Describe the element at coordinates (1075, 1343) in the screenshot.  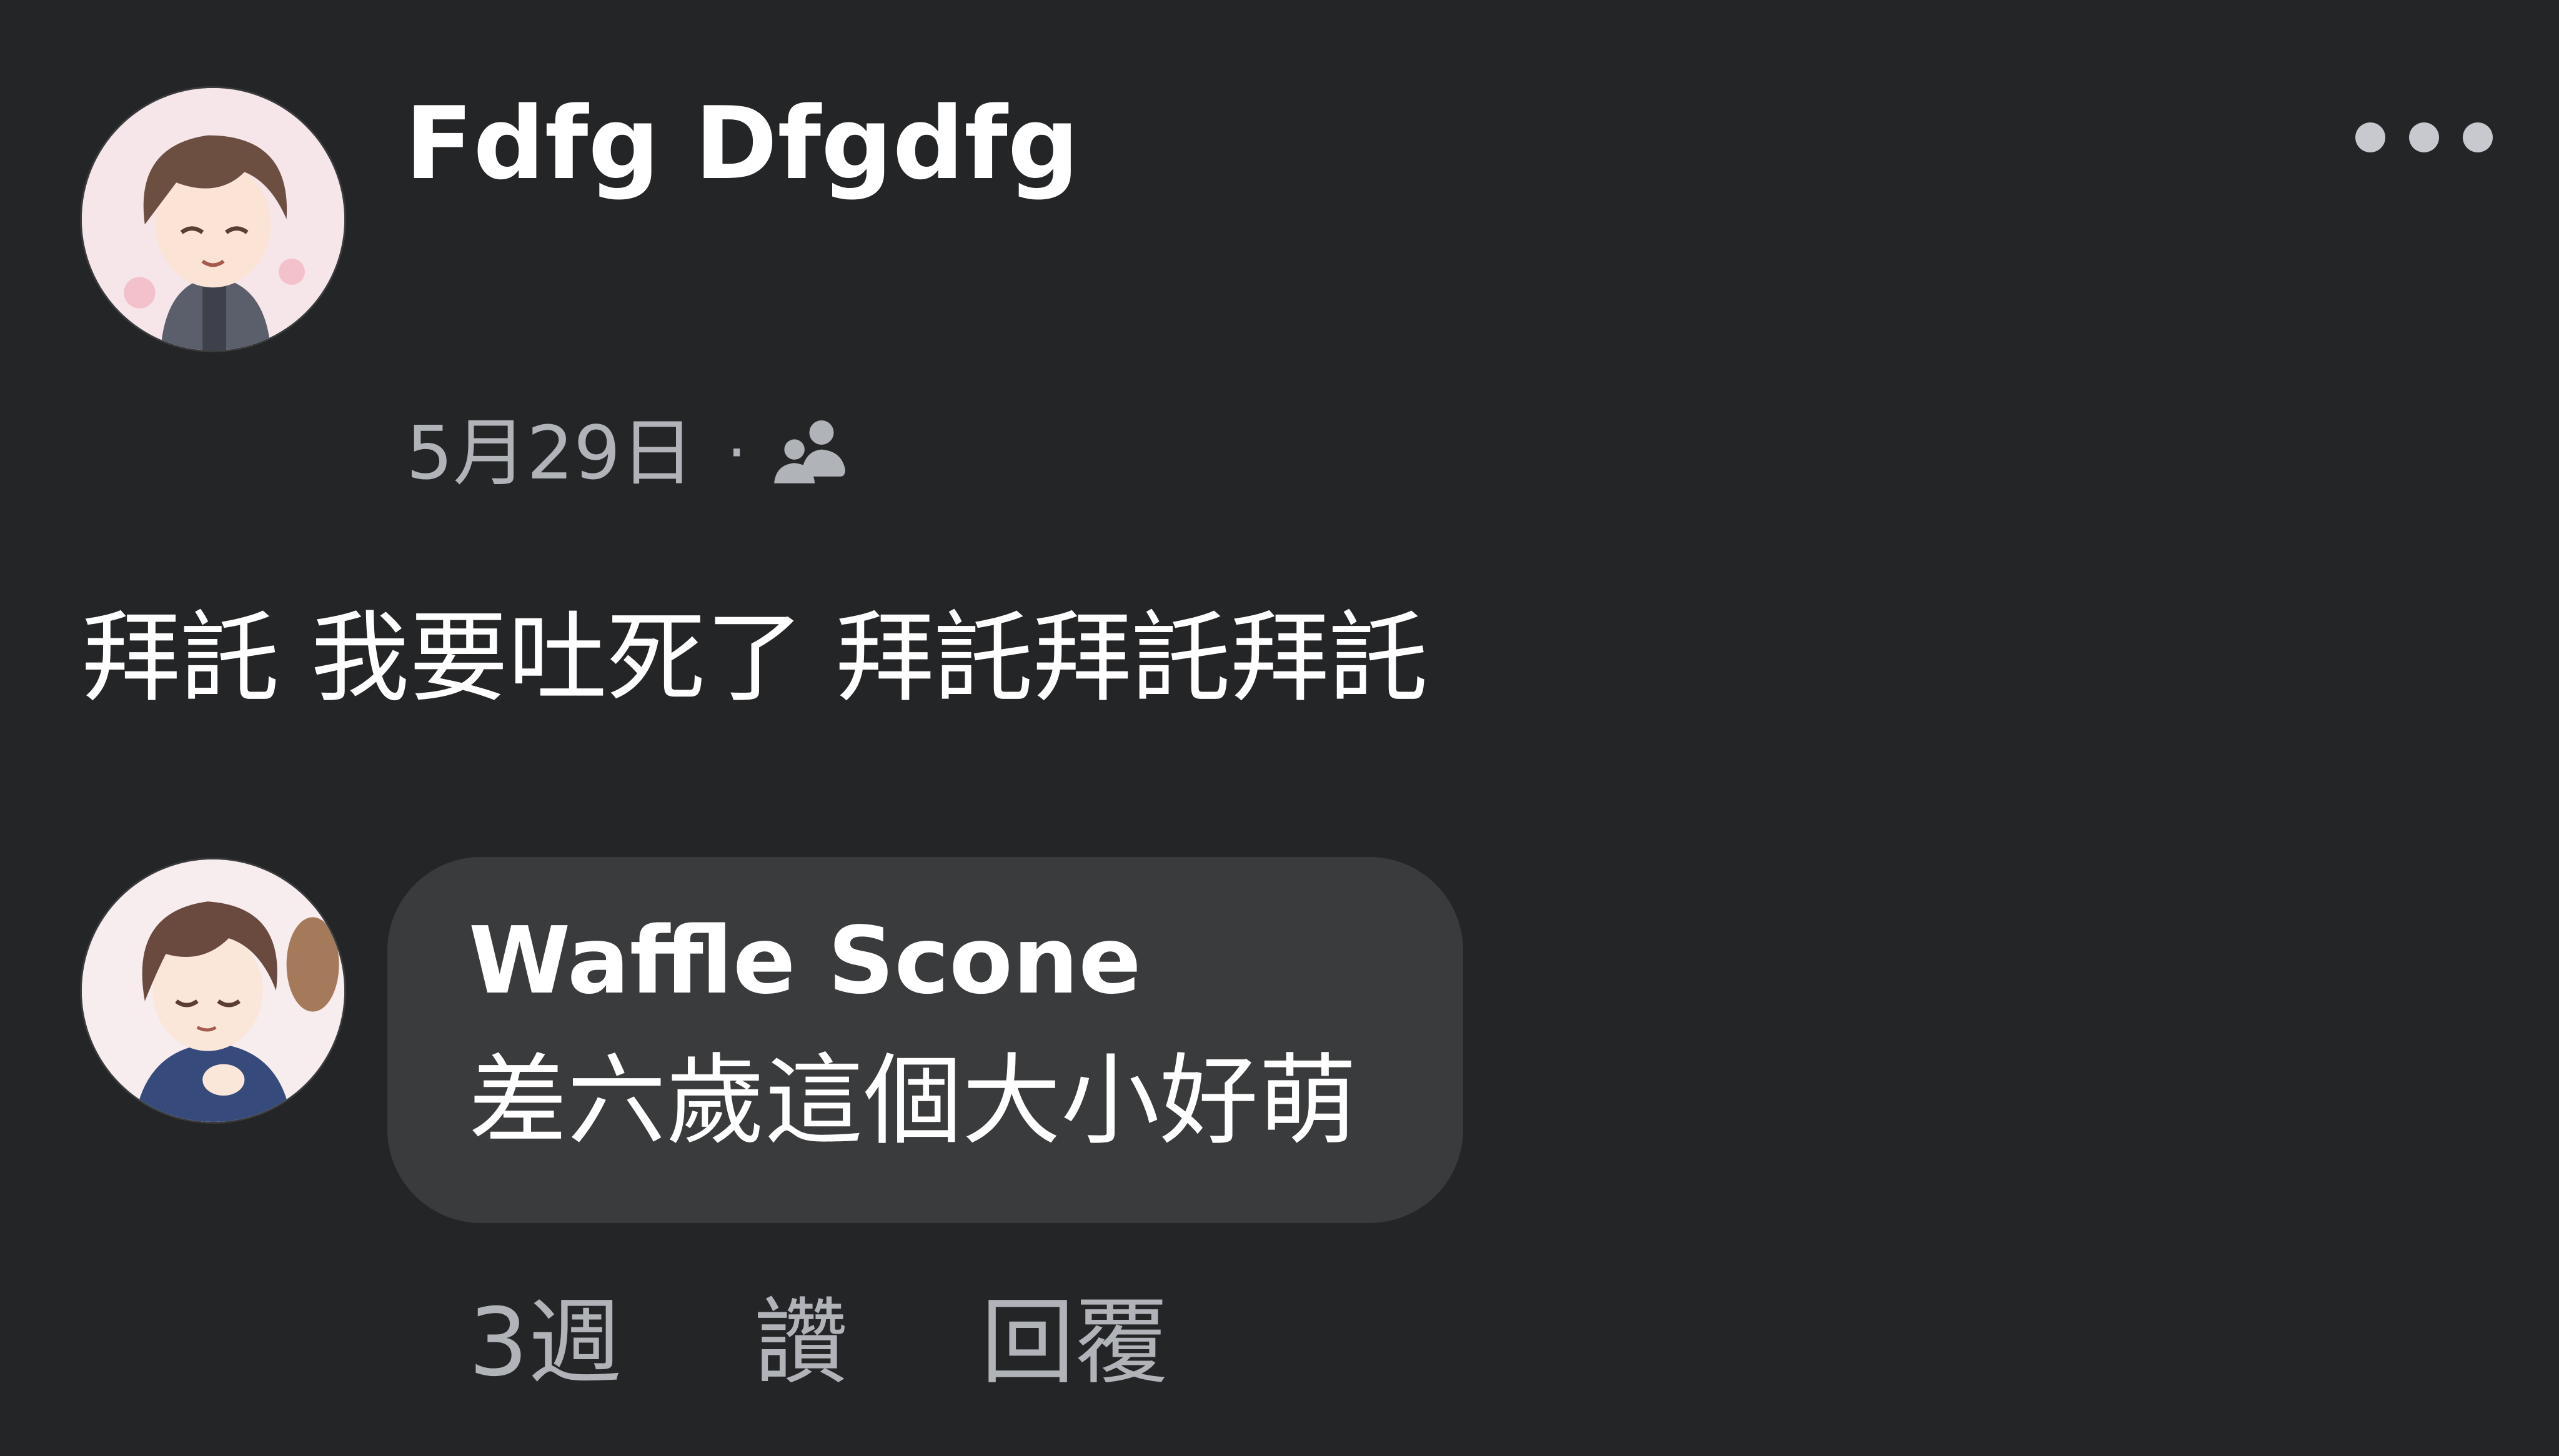
I see `reply-button: 回覆` at that location.